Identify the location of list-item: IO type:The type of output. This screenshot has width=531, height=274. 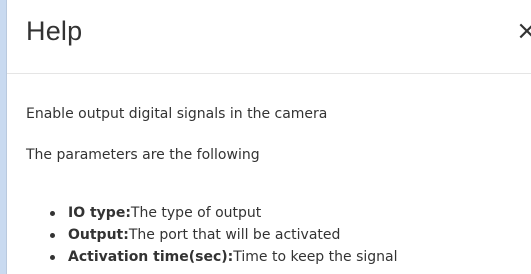
(222, 213).